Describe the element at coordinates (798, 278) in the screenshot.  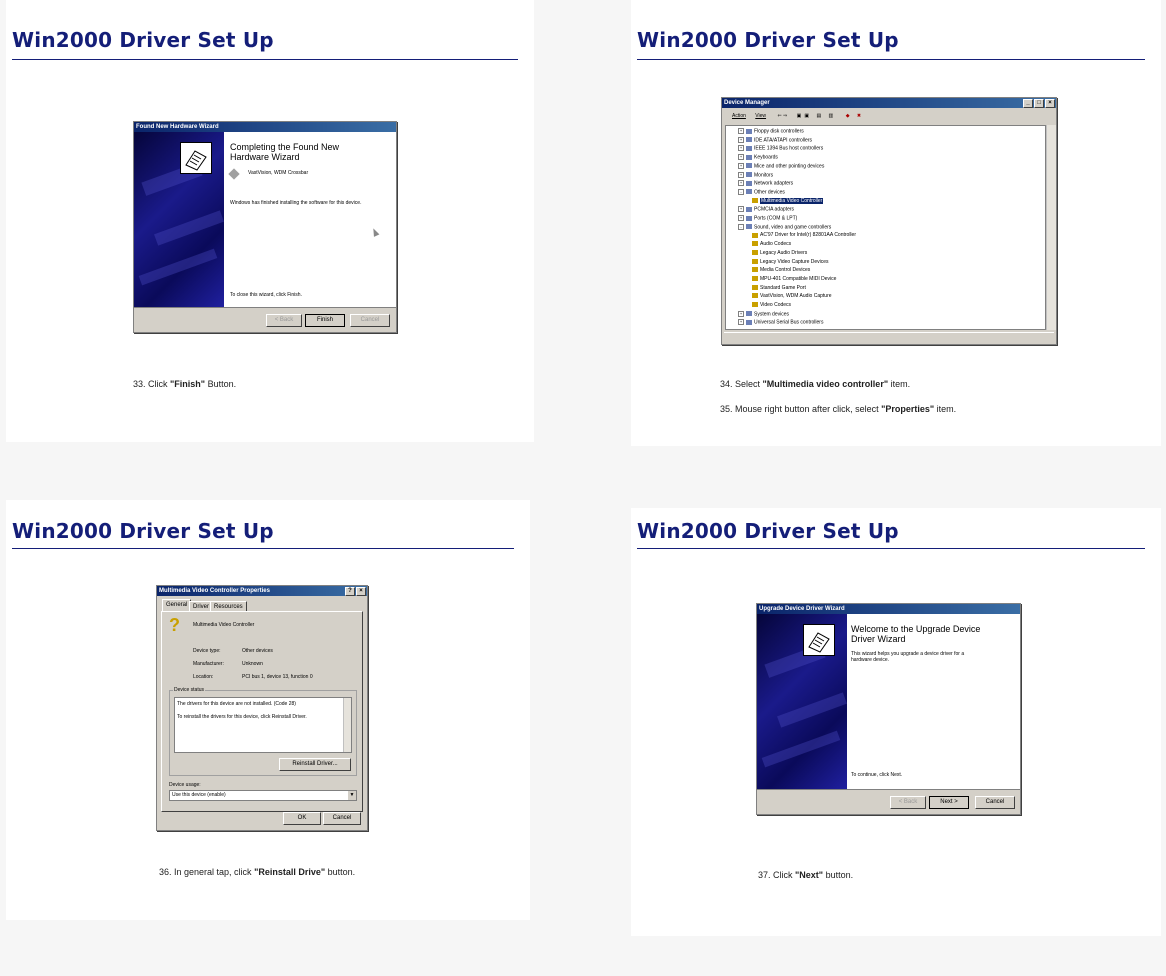
I see `tree-item-label: MPU-401 Compatible MIDI Device` at that location.